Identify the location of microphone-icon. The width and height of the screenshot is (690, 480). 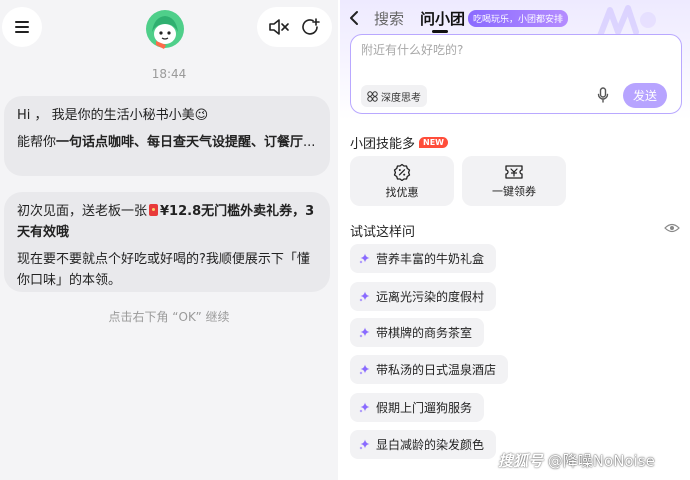
(603, 95).